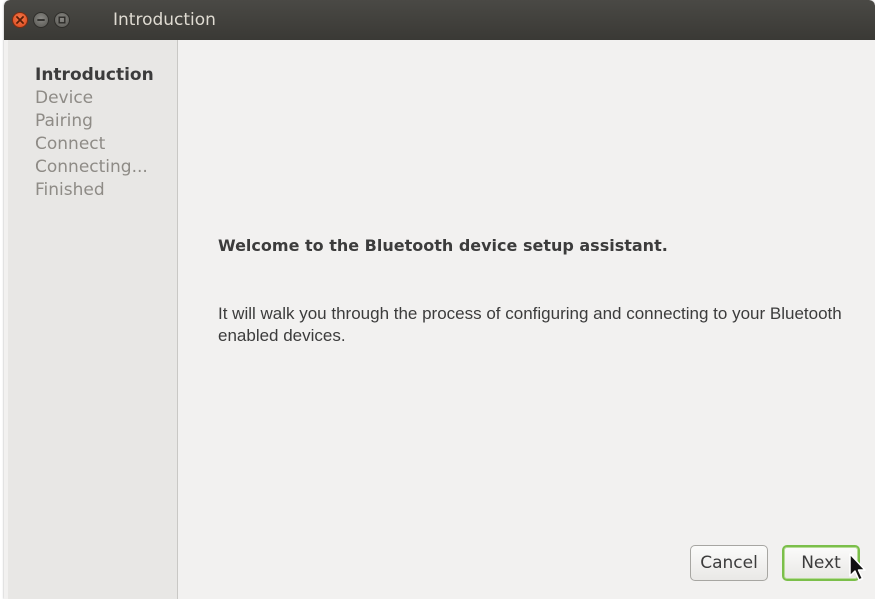 The width and height of the screenshot is (875, 599). I want to click on step-connect: Connect, so click(70, 144).